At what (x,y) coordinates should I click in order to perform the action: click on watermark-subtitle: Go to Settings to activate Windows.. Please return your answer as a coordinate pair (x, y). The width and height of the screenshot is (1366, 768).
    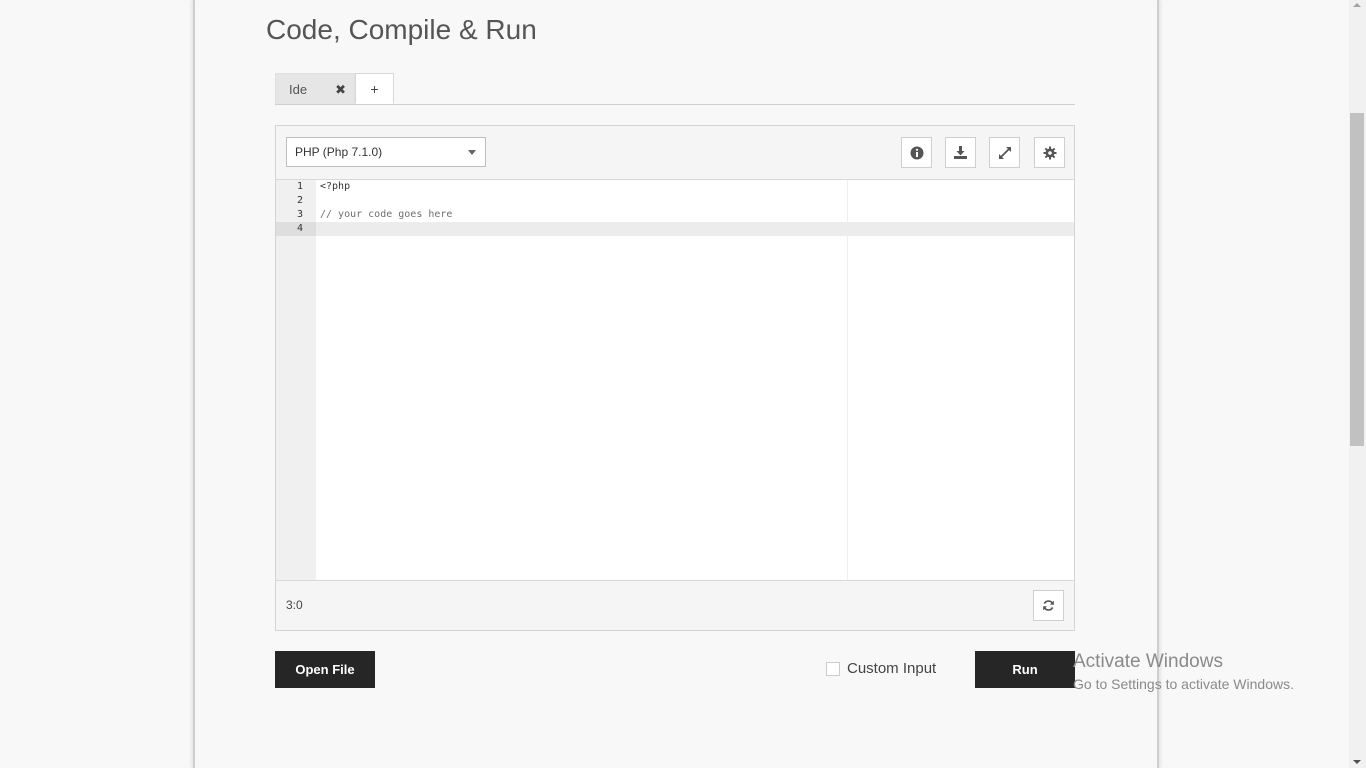
    Looking at the image, I should click on (1183, 684).